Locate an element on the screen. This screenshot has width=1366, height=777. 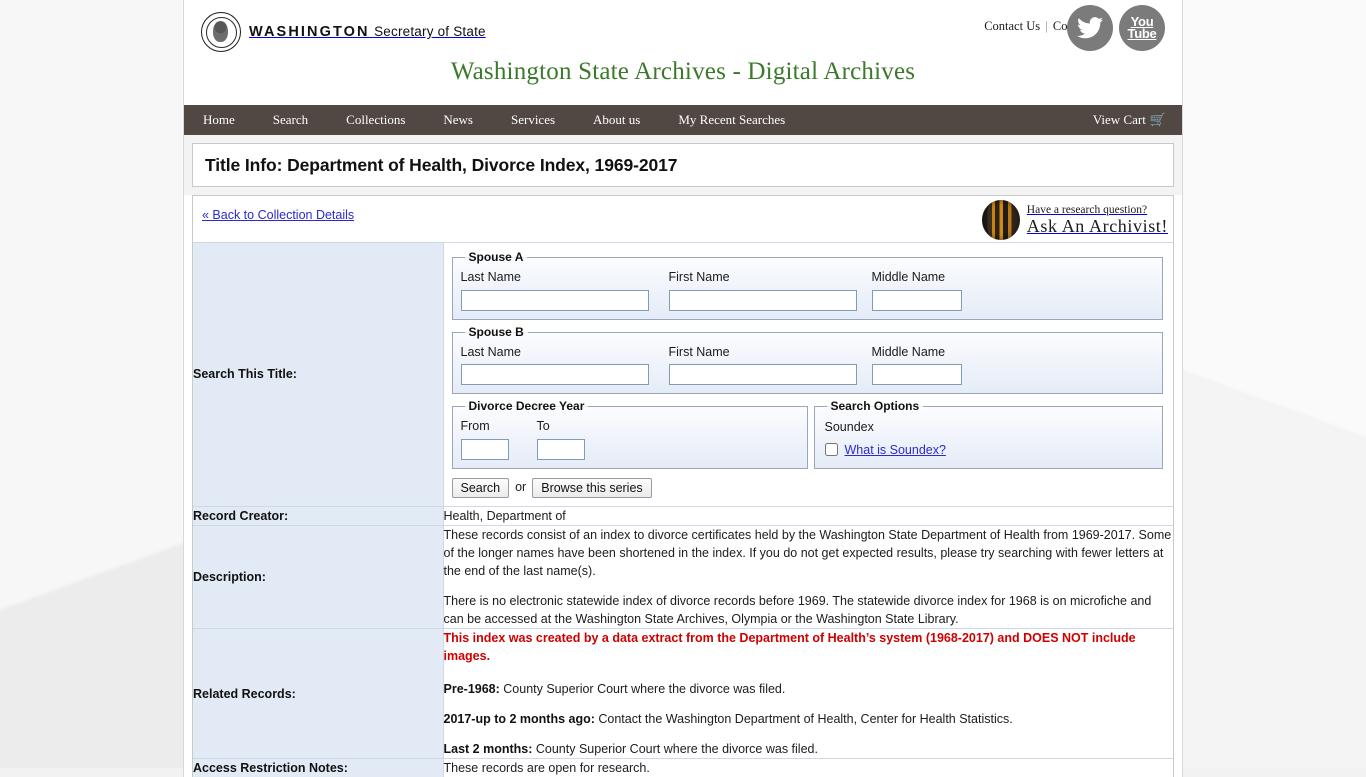
logo-wordmark: WASHINGTON Secretary of State is located at coordinates (367, 32).